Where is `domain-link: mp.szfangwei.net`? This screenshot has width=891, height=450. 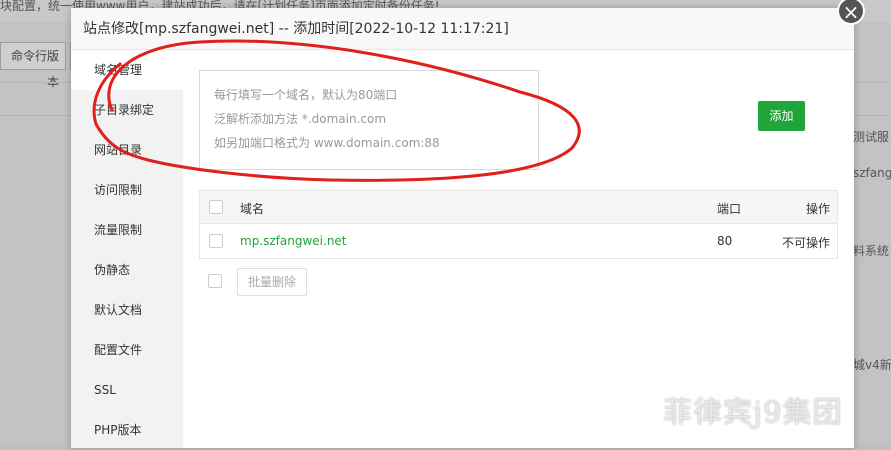
domain-link: mp.szfangwei.net is located at coordinates (293, 241).